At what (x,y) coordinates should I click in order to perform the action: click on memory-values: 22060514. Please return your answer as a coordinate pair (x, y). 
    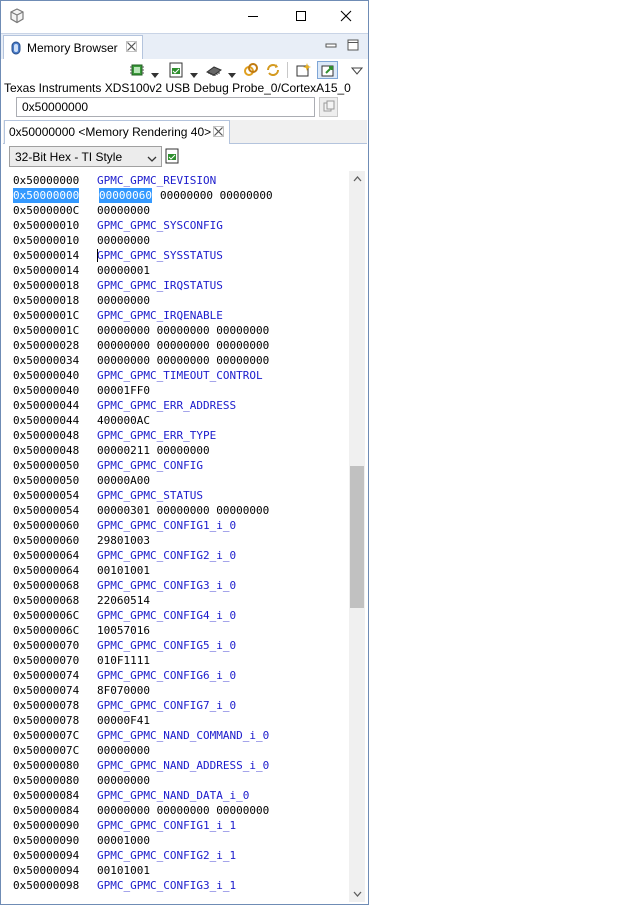
    Looking at the image, I should click on (123, 600).